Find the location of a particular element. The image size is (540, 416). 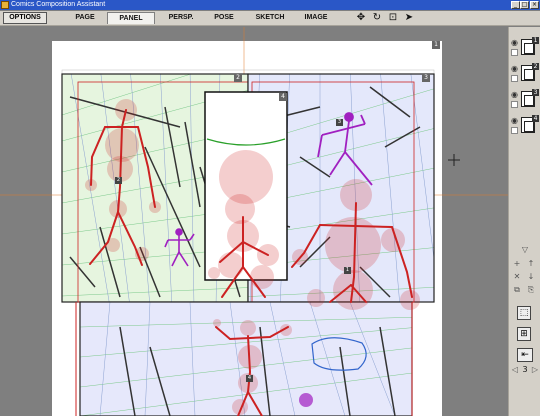

stamp-icon: ⊡ is located at coordinates (393, 18).